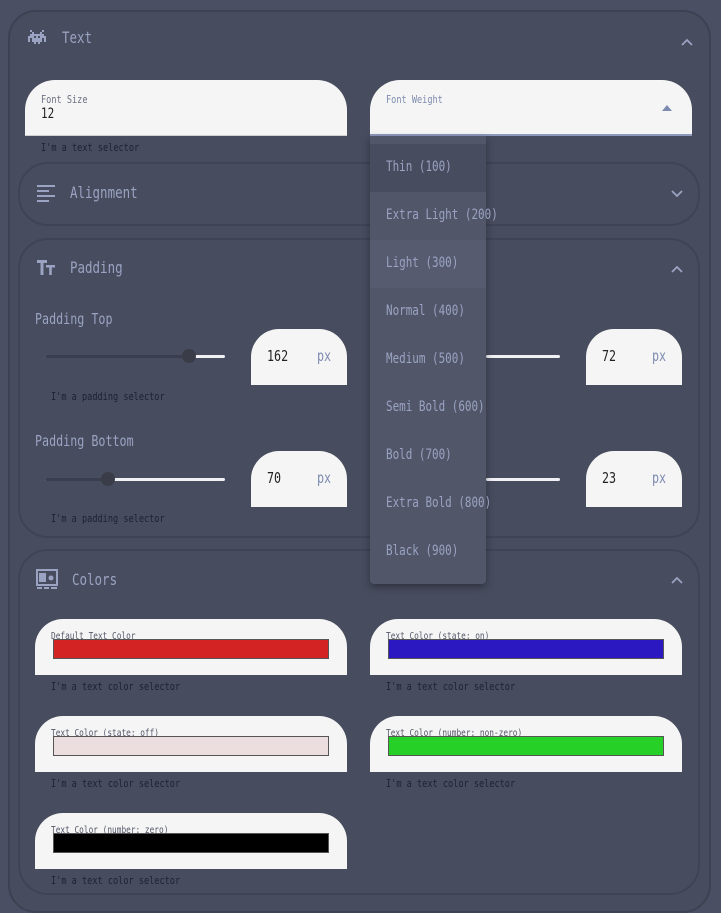 The image size is (721, 913). What do you see at coordinates (428, 456) in the screenshot?
I see `dropdown-option: Bold (700)` at bounding box center [428, 456].